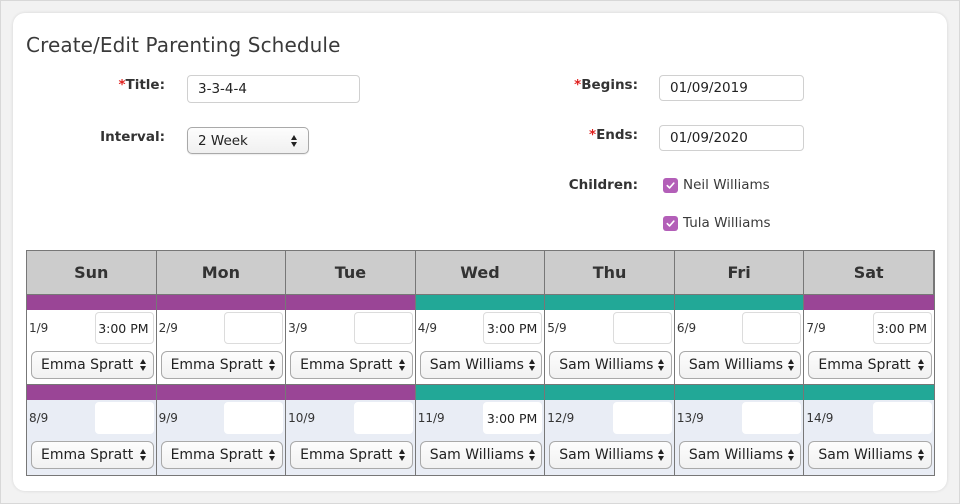 The image size is (960, 504). What do you see at coordinates (739, 273) in the screenshot?
I see `day-header: Fri` at bounding box center [739, 273].